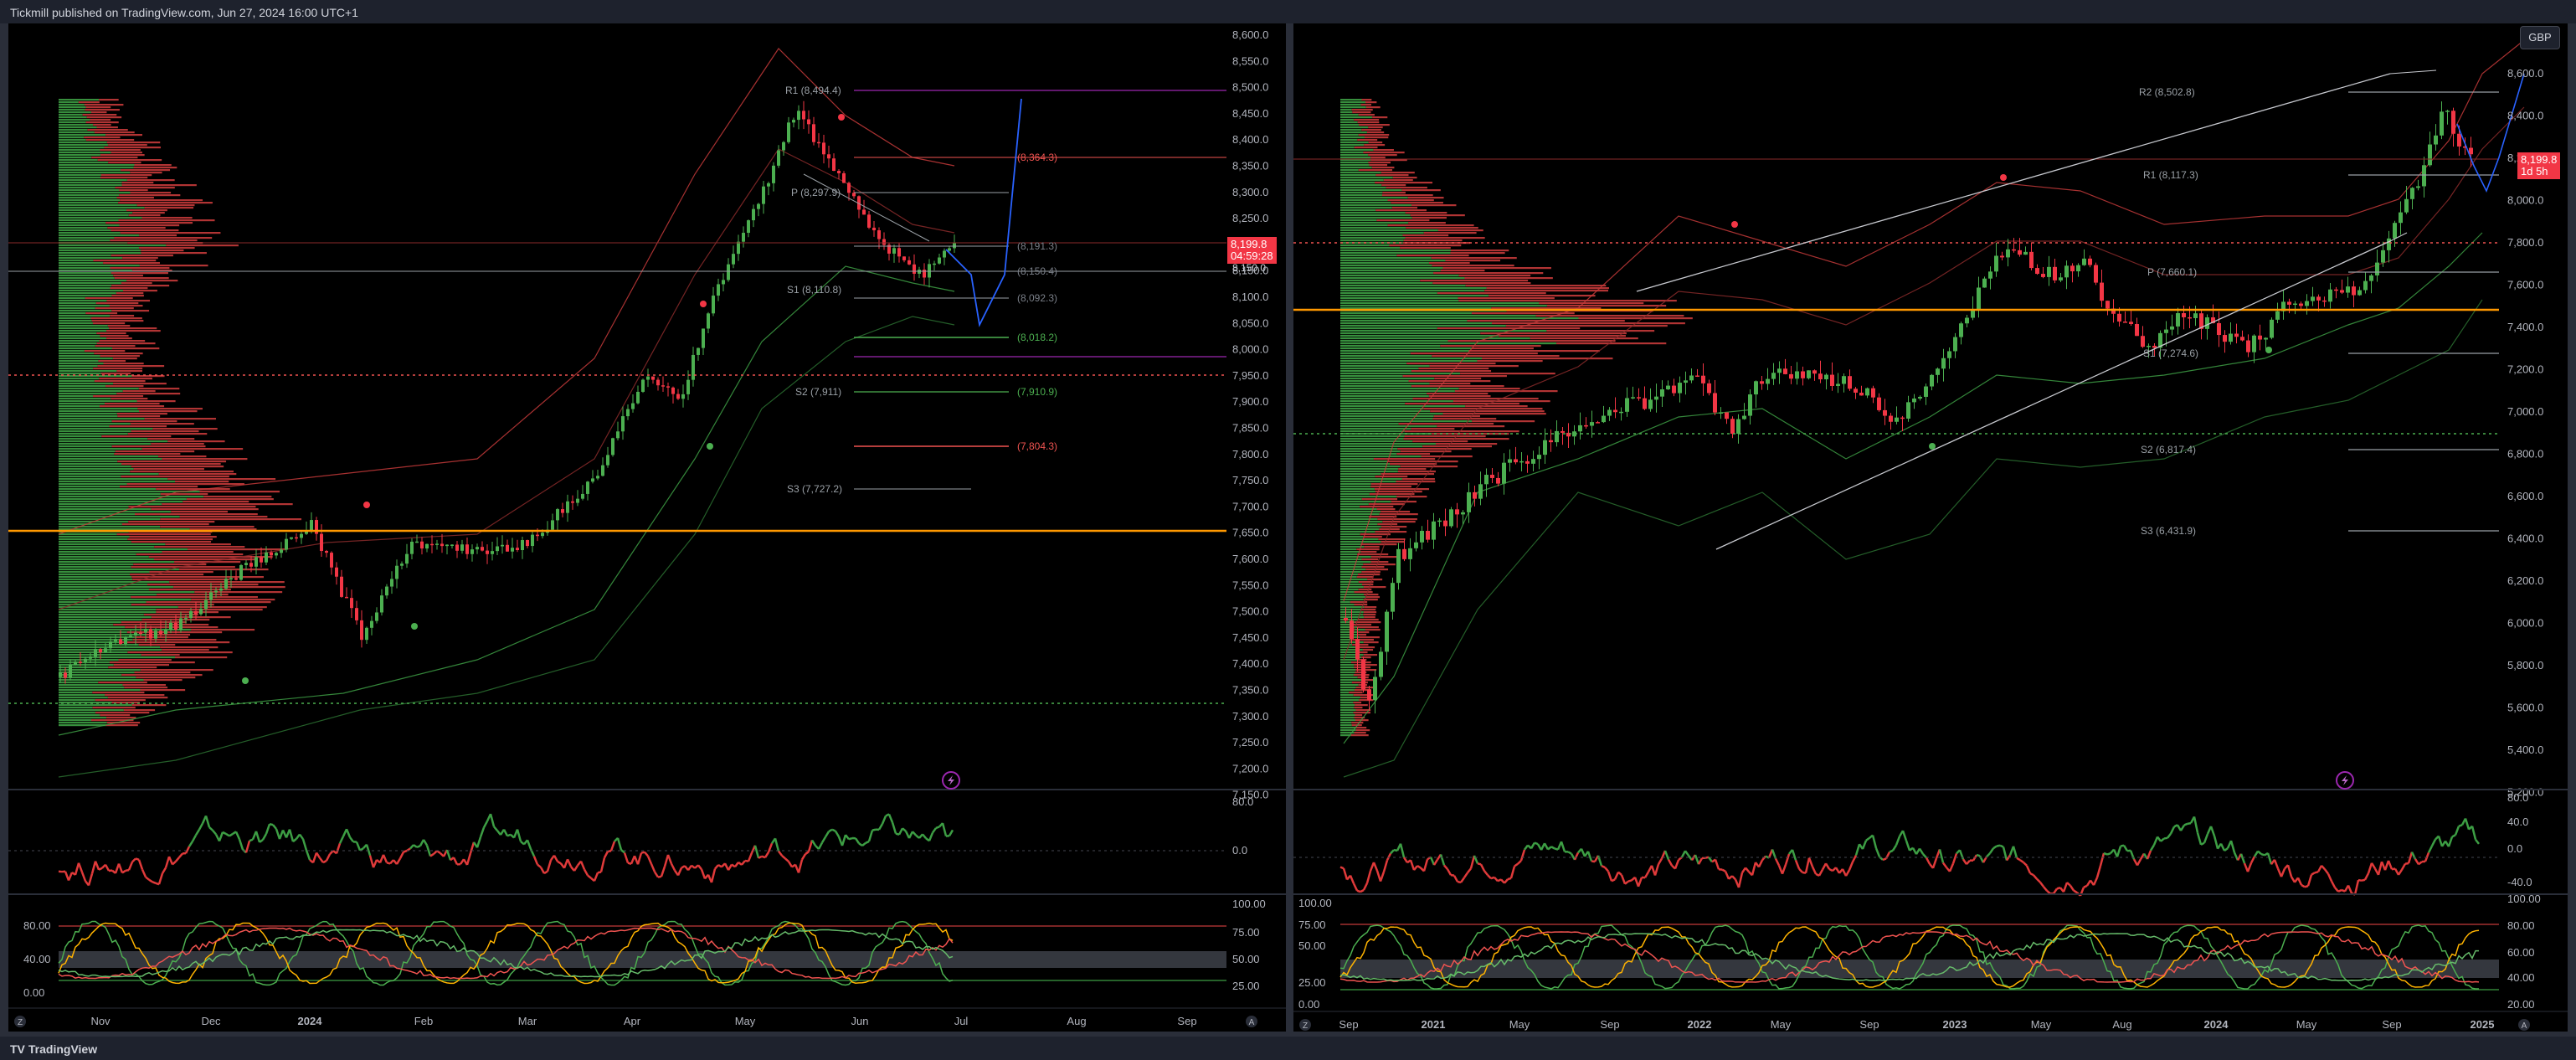 The height and width of the screenshot is (1060, 2576). I want to click on price-axis-label: 8,400.0, so click(2525, 116).